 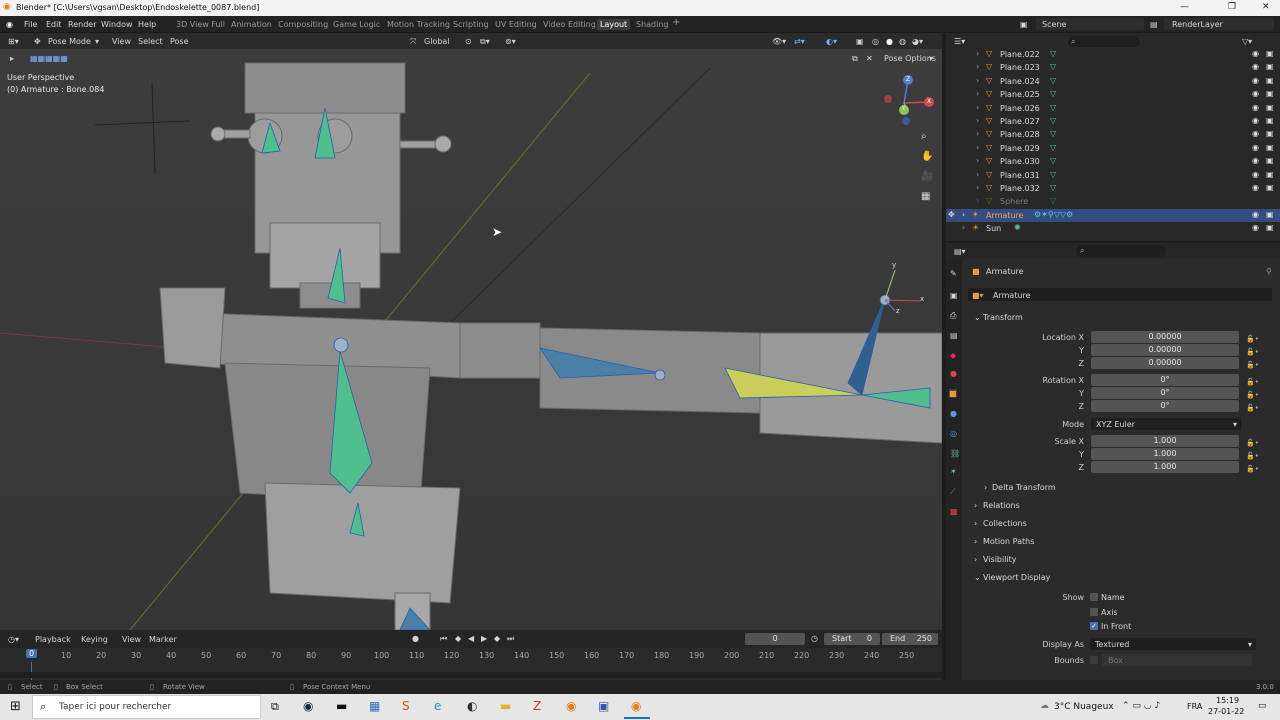 What do you see at coordinates (356, 24) in the screenshot?
I see `workspace-tab: Game Logic` at bounding box center [356, 24].